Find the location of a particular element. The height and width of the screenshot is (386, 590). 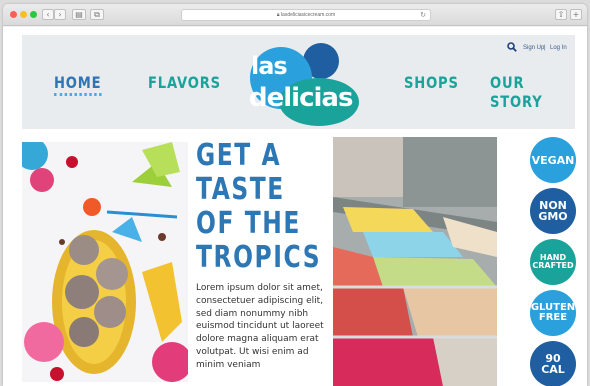

nav-our-story: OUR STORY is located at coordinates (525, 92).